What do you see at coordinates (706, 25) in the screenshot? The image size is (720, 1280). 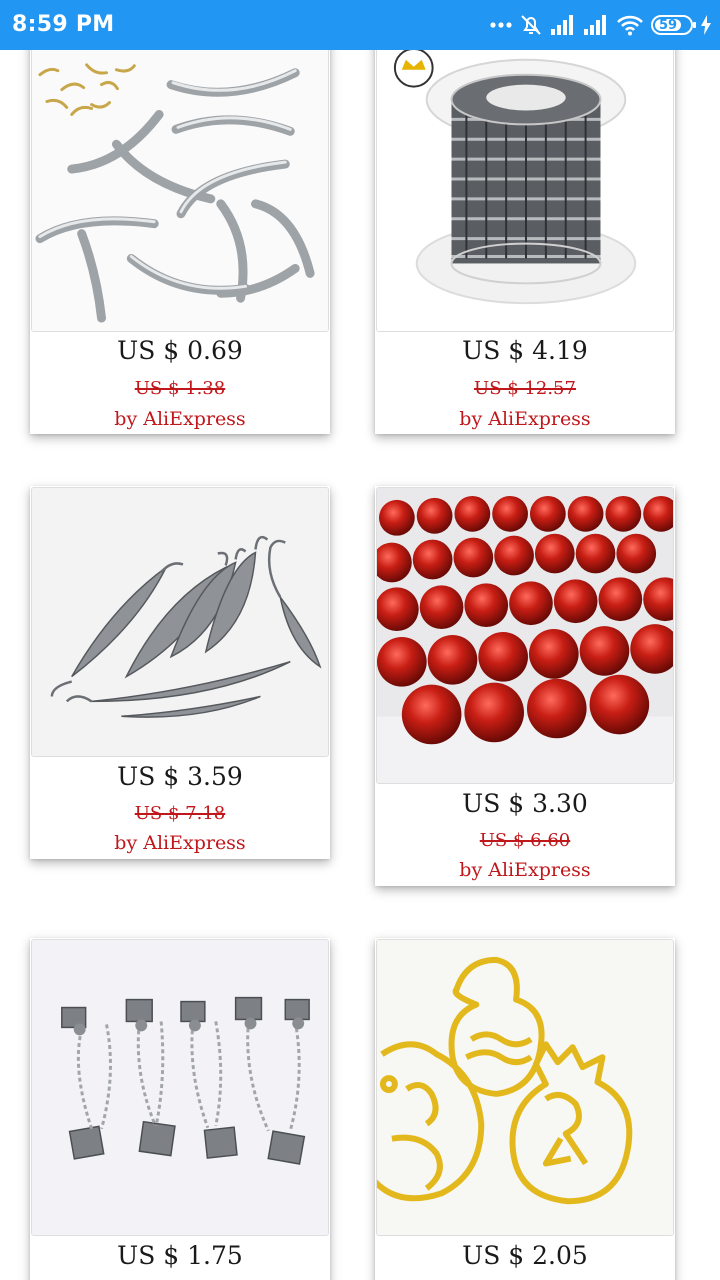 I see `charging-icon` at bounding box center [706, 25].